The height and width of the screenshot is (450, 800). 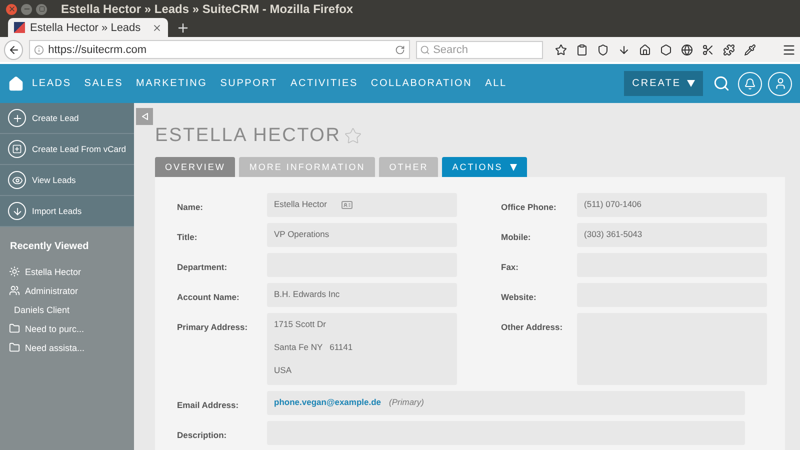 I want to click on scissors-icon, so click(x=708, y=50).